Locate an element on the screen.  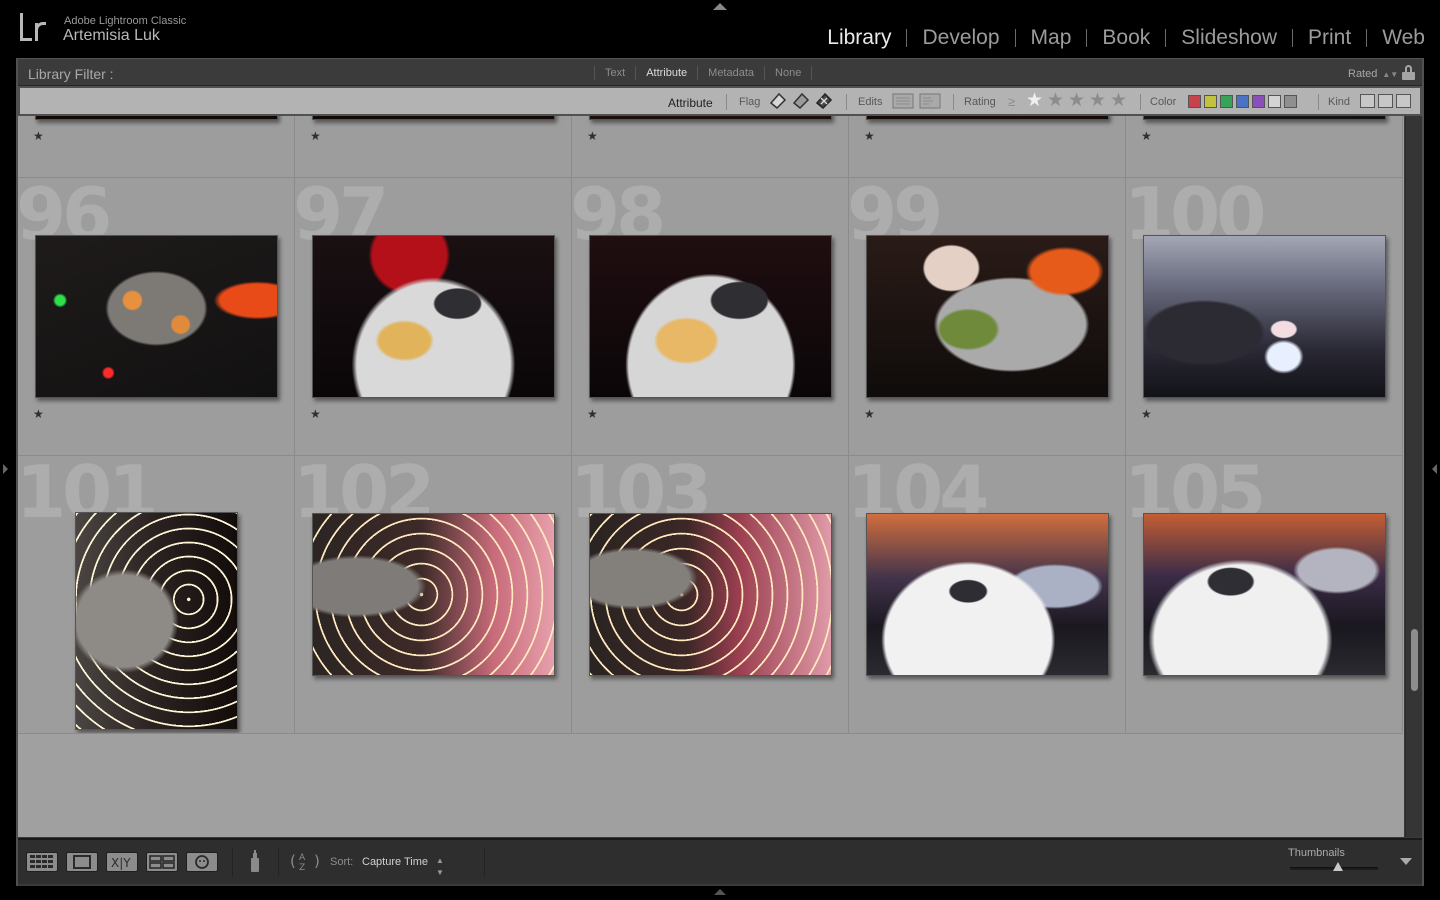
rating-operator: ≥ is located at coordinates (1011, 101).